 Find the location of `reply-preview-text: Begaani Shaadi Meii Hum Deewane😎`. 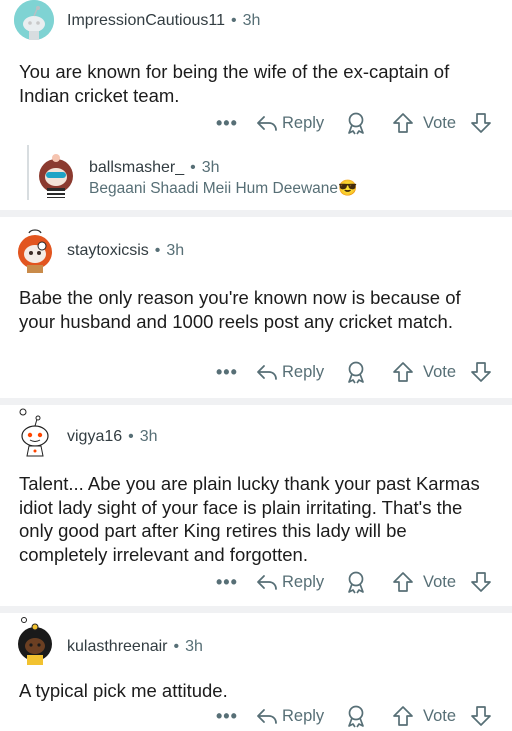

reply-preview-text: Begaani Shaadi Meii Hum Deewane😎 is located at coordinates (223, 188).